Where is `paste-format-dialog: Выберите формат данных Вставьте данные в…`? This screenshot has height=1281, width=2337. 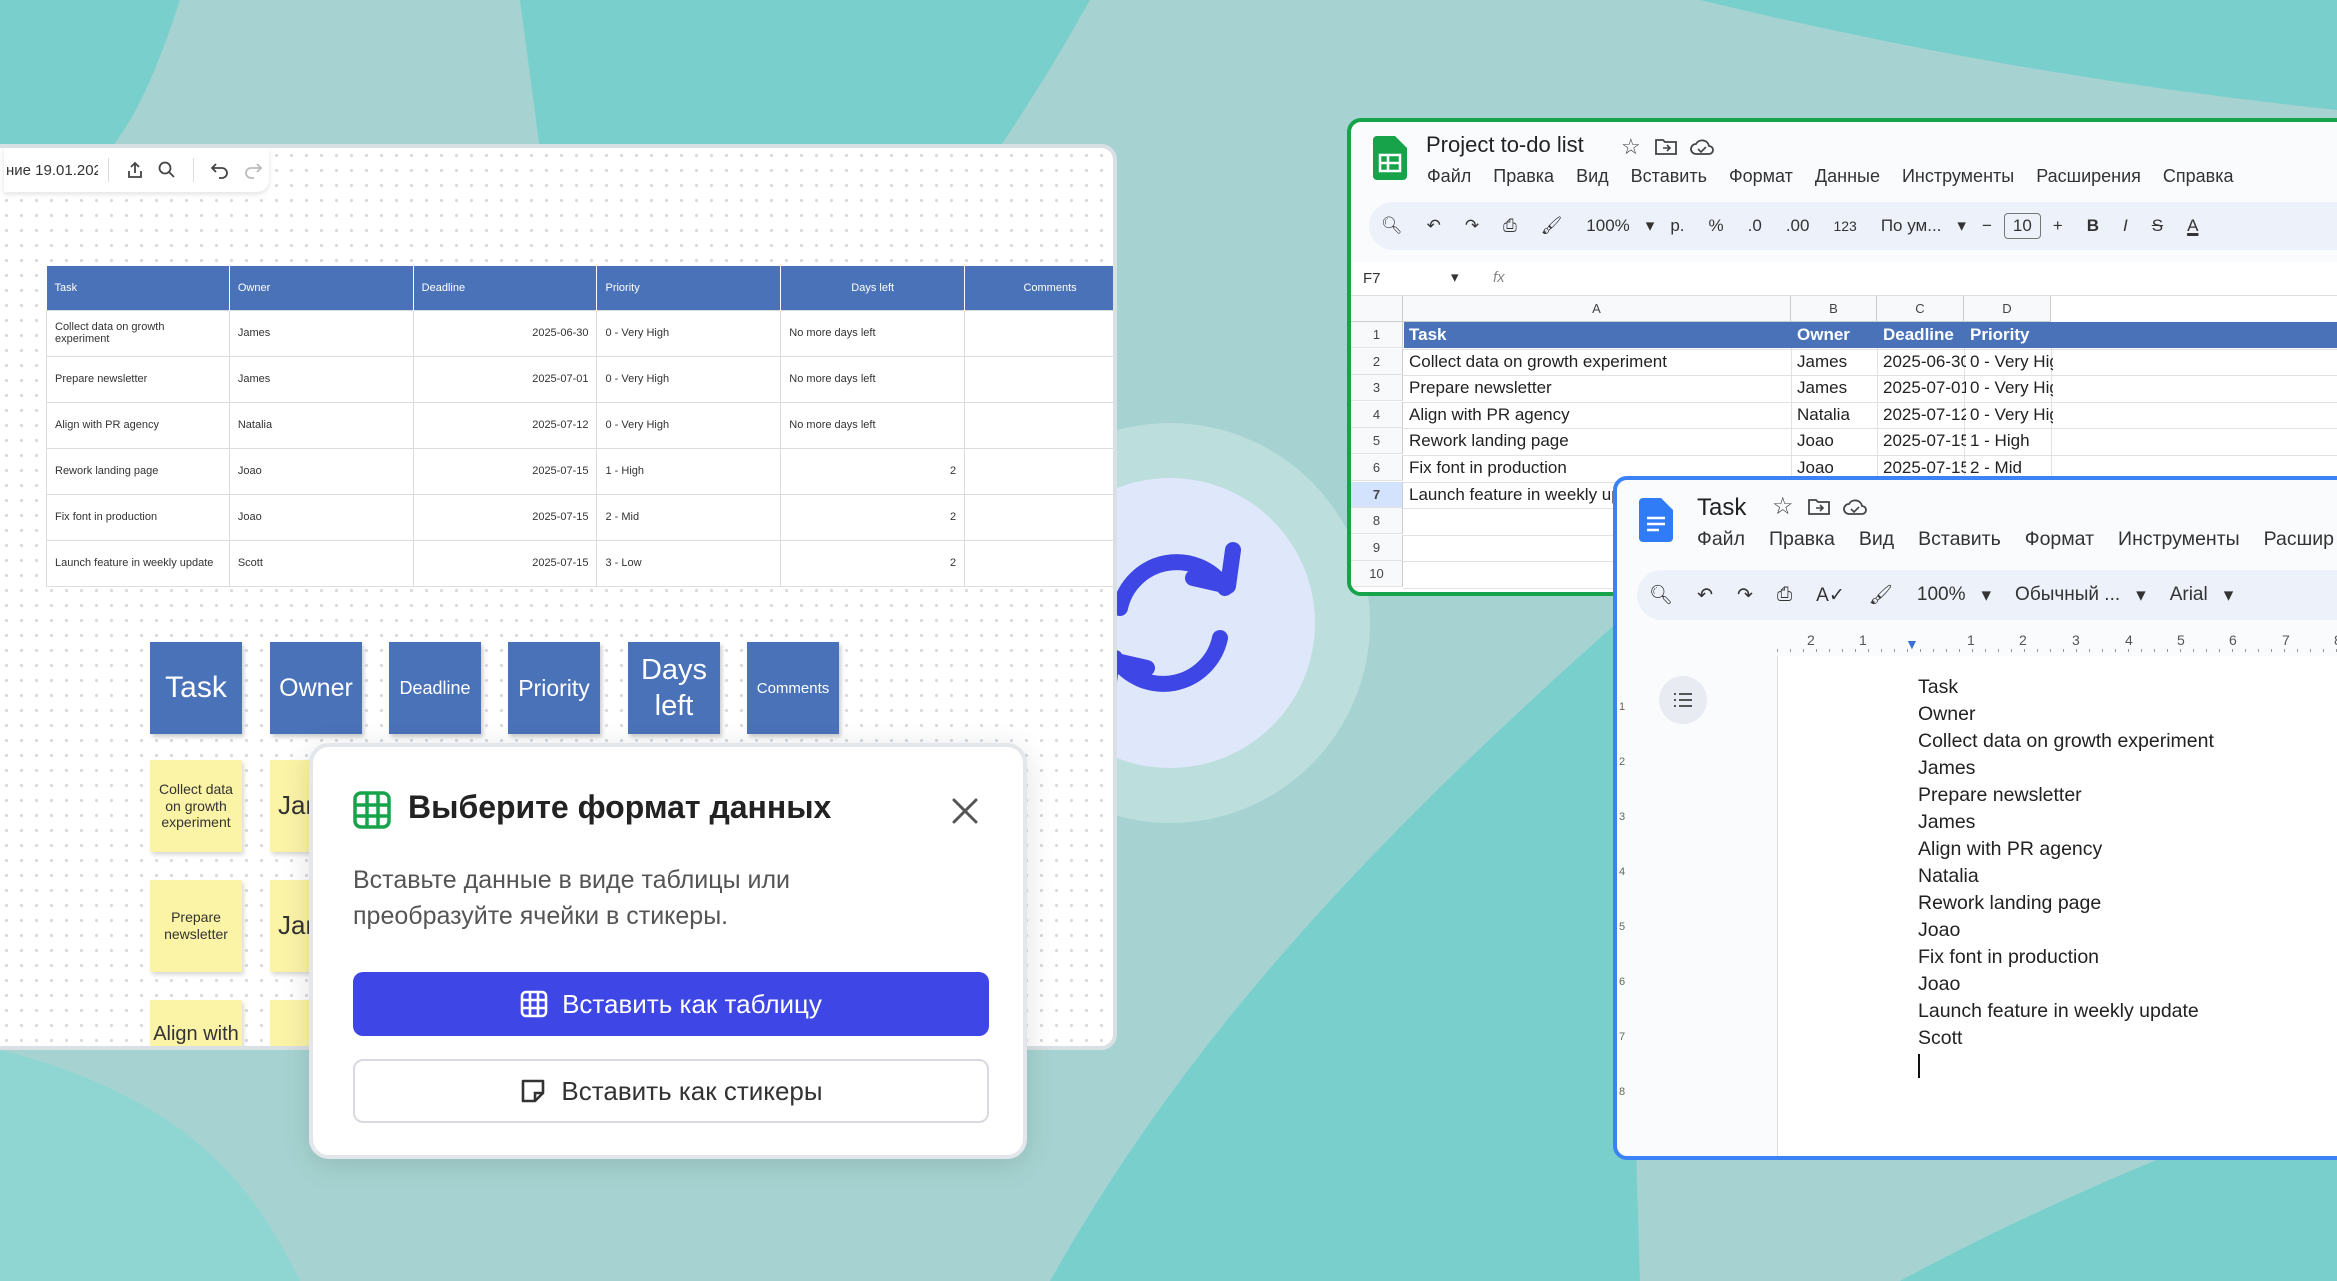 paste-format-dialog: Выберите формат данных Вставьте данные в… is located at coordinates (668, 951).